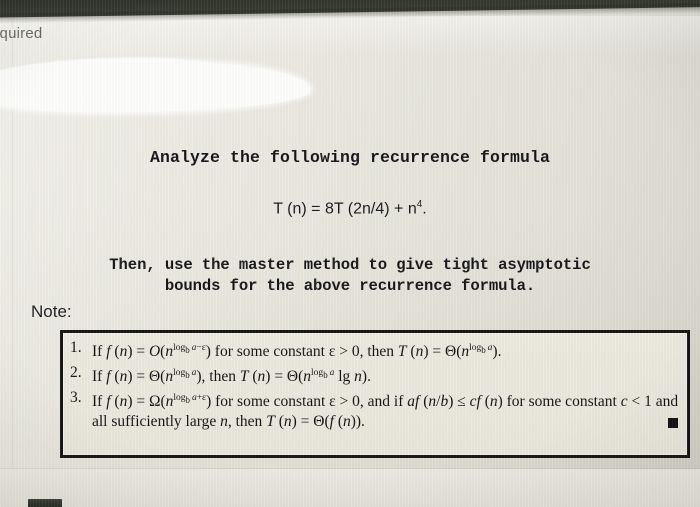  I want to click on upper-light-sheen, so click(350, 36).